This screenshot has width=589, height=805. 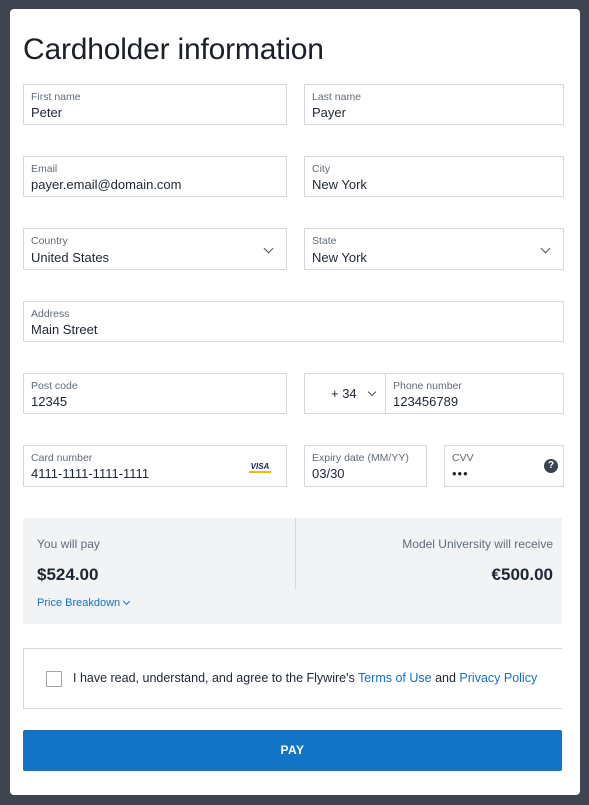 I want to click on address-value: Main Street, so click(x=64, y=329).